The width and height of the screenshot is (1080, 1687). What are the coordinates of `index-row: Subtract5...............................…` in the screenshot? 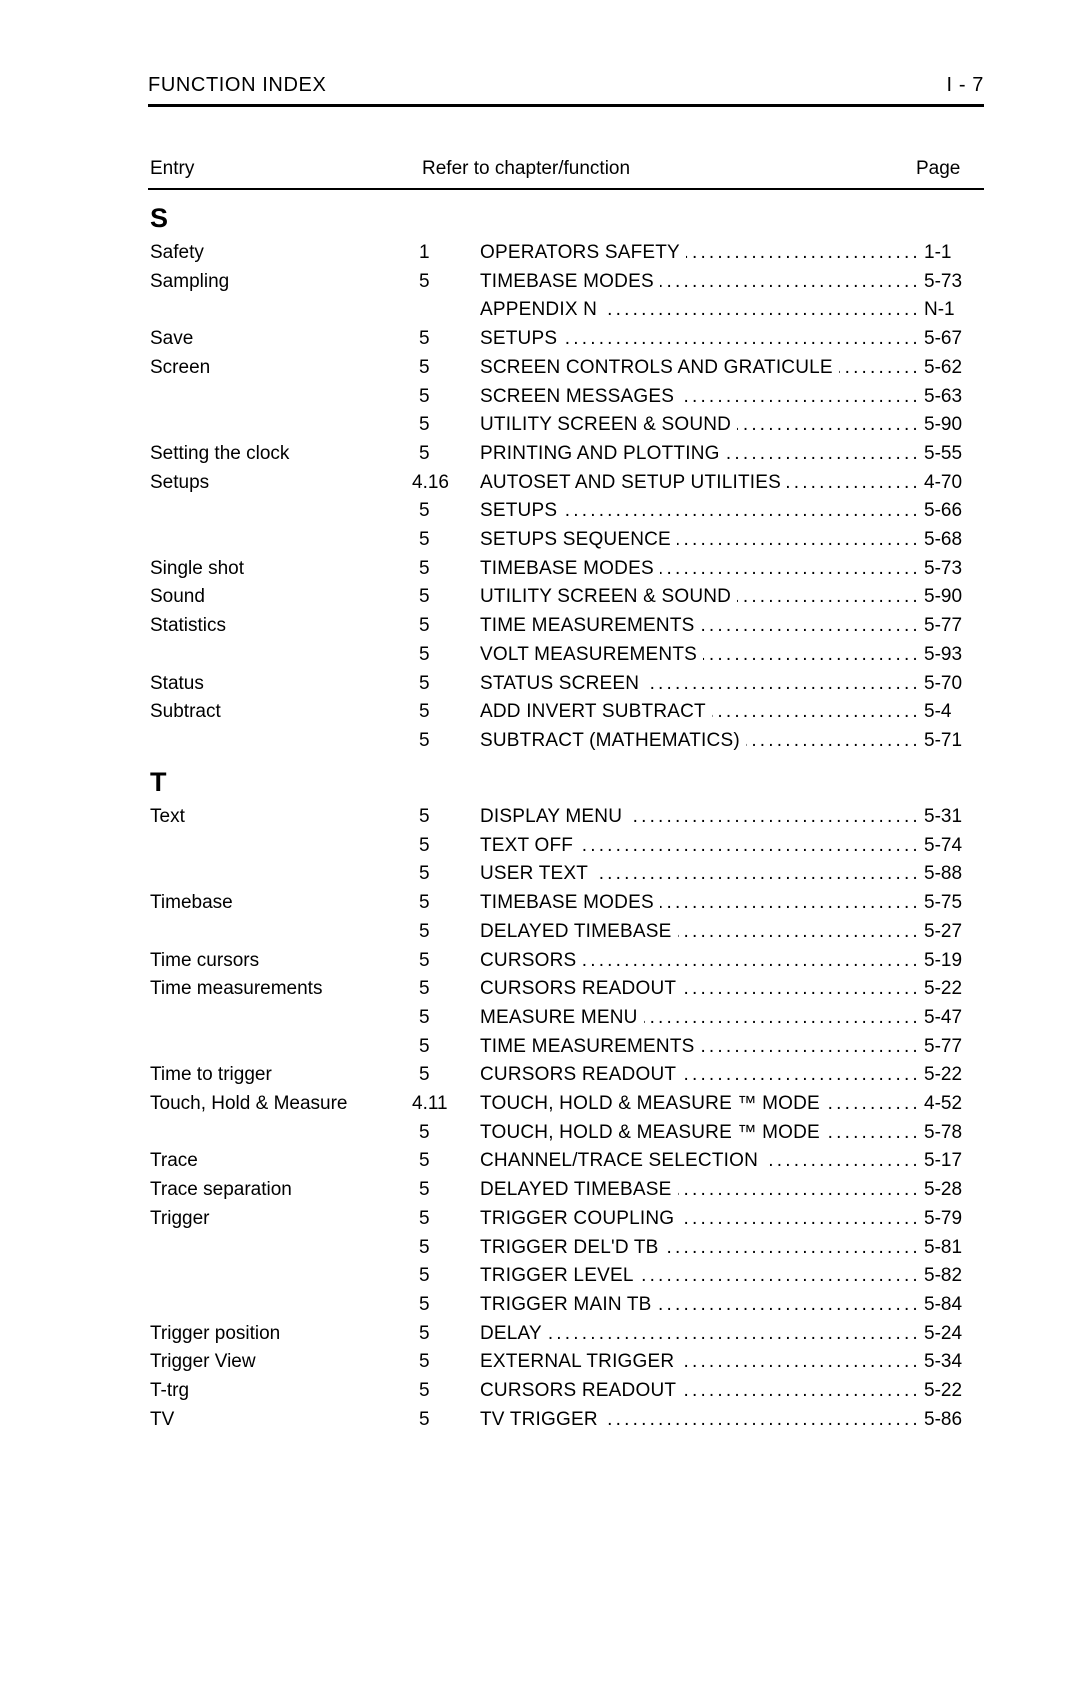 It's located at (540, 715).